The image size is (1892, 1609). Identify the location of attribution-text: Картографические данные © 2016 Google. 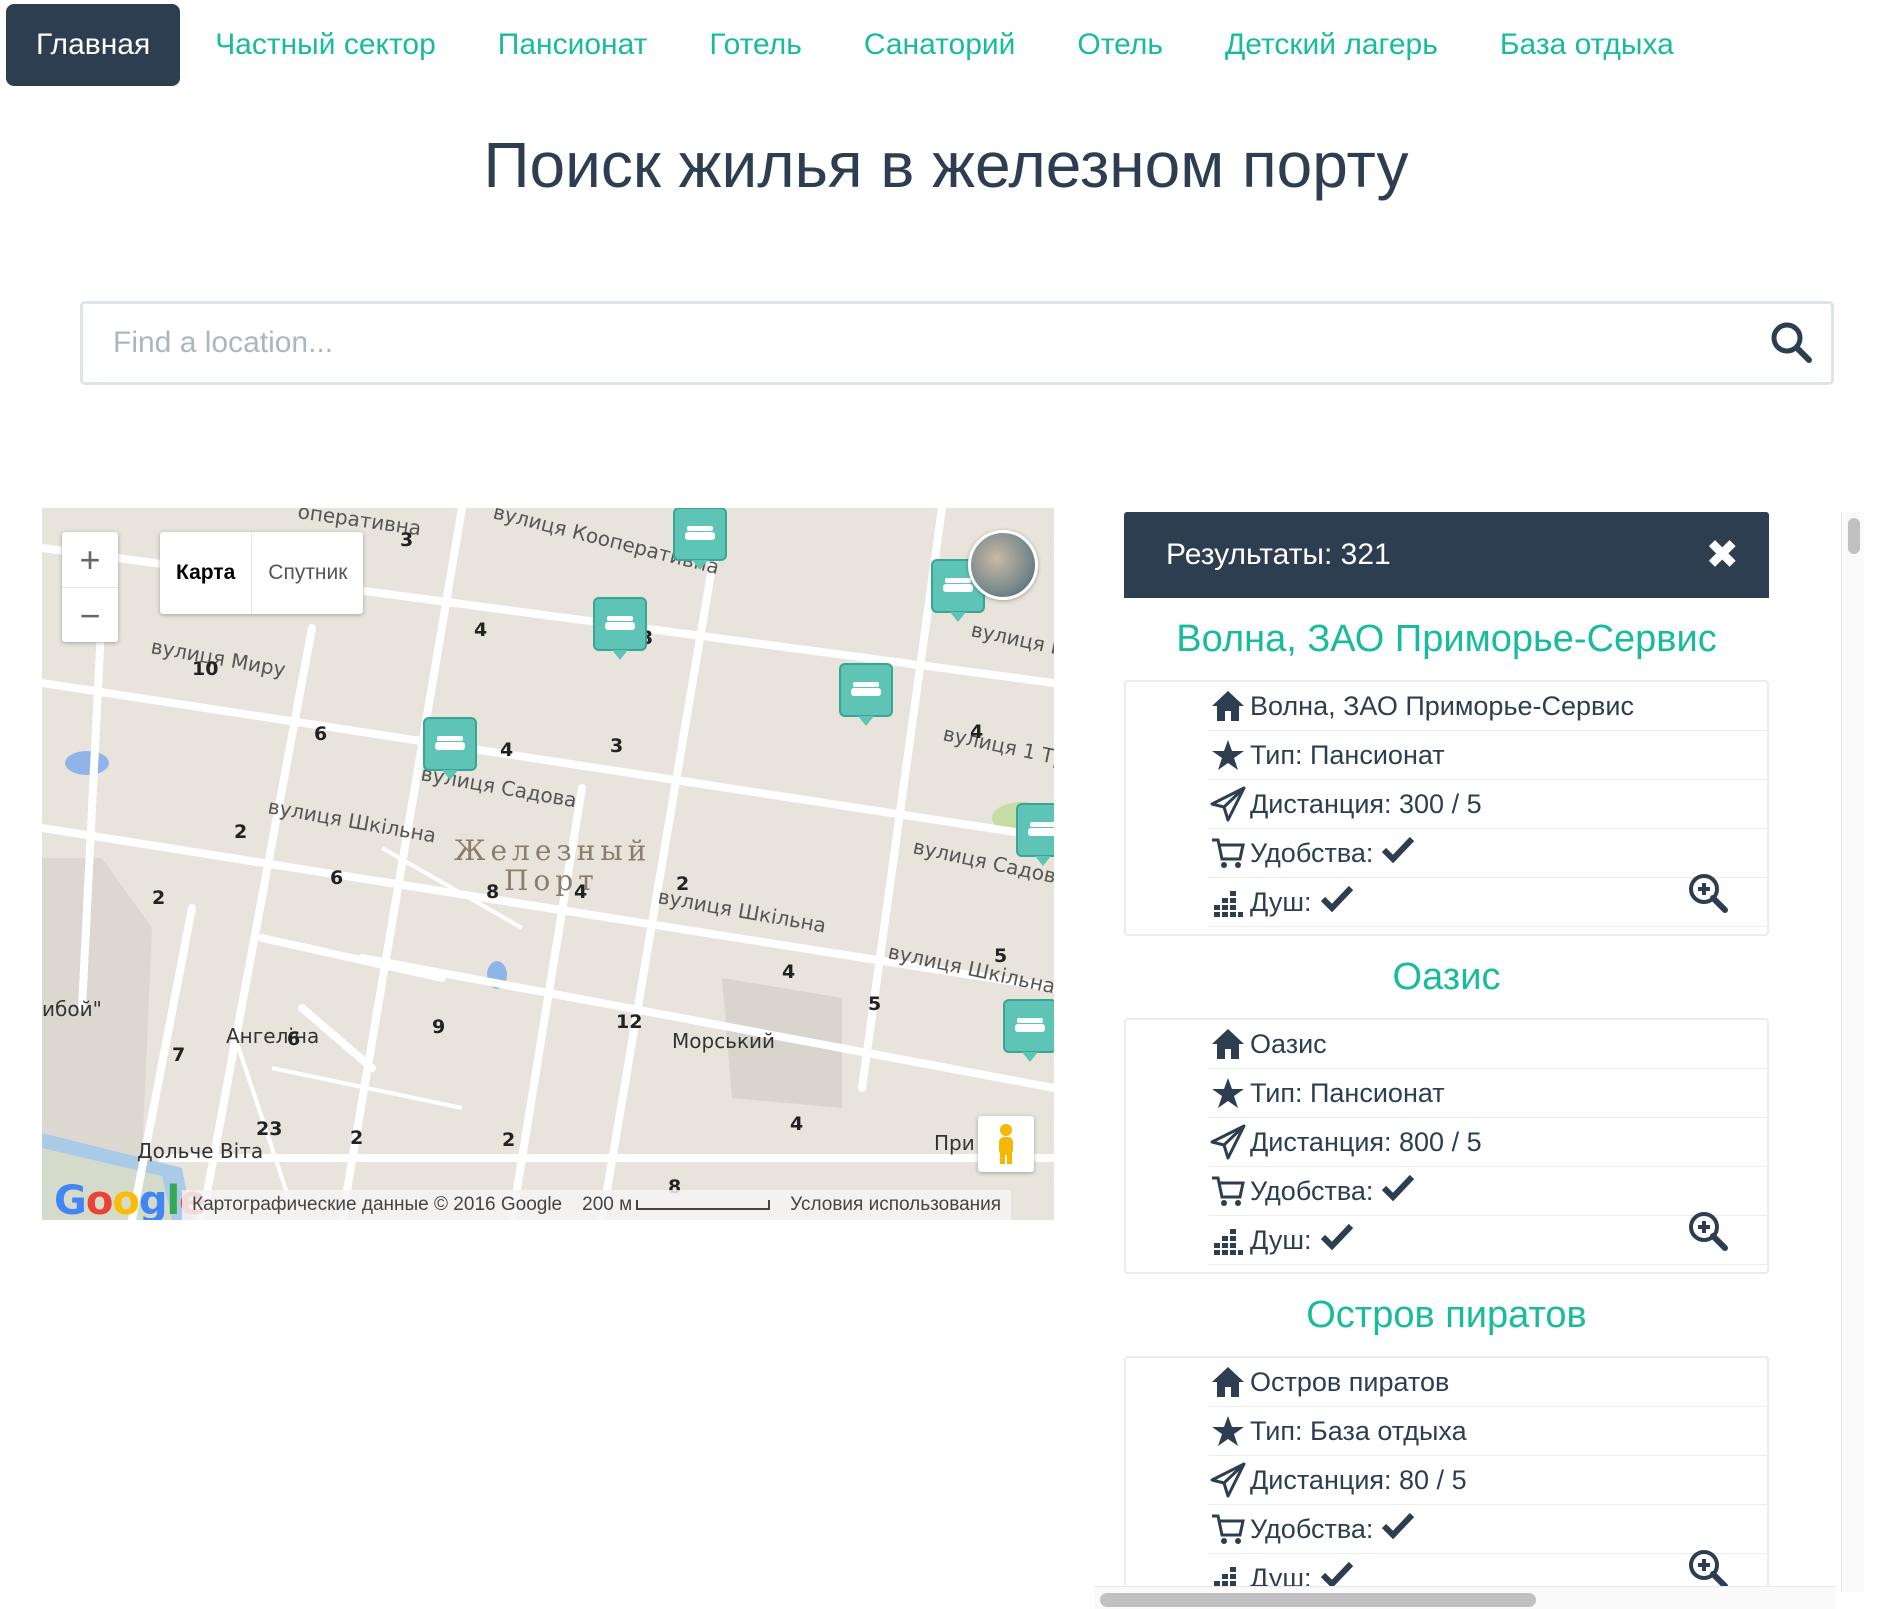
(377, 1204).